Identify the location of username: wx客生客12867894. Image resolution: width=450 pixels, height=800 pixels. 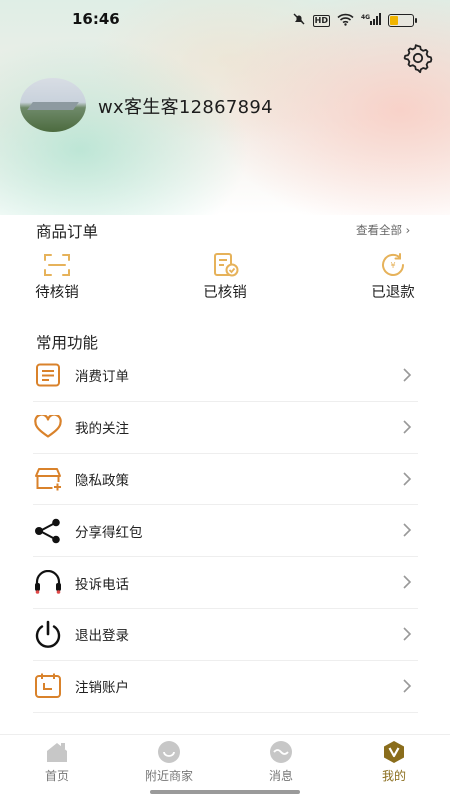
(185, 107).